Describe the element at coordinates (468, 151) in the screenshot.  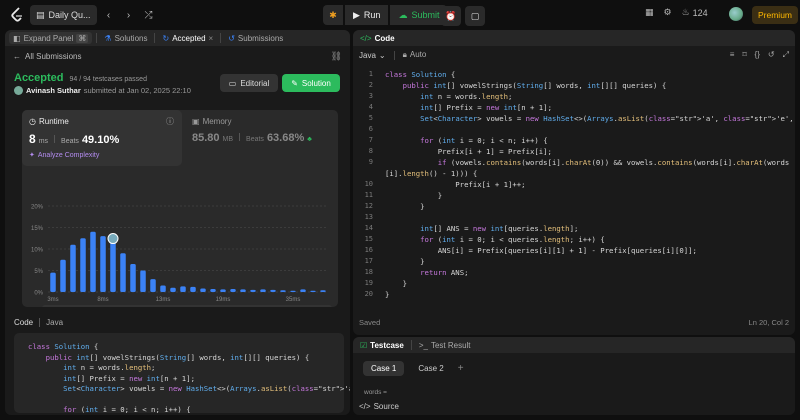
I see `editor-code-line: Prefix[i + 1] = Prefix[i];` at that location.